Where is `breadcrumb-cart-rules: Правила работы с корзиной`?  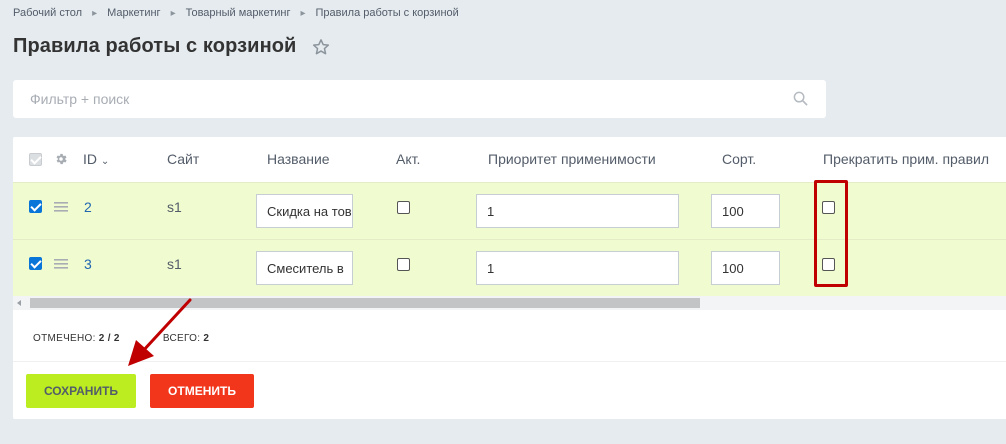 breadcrumb-cart-rules: Правила работы с корзиной is located at coordinates (387, 13).